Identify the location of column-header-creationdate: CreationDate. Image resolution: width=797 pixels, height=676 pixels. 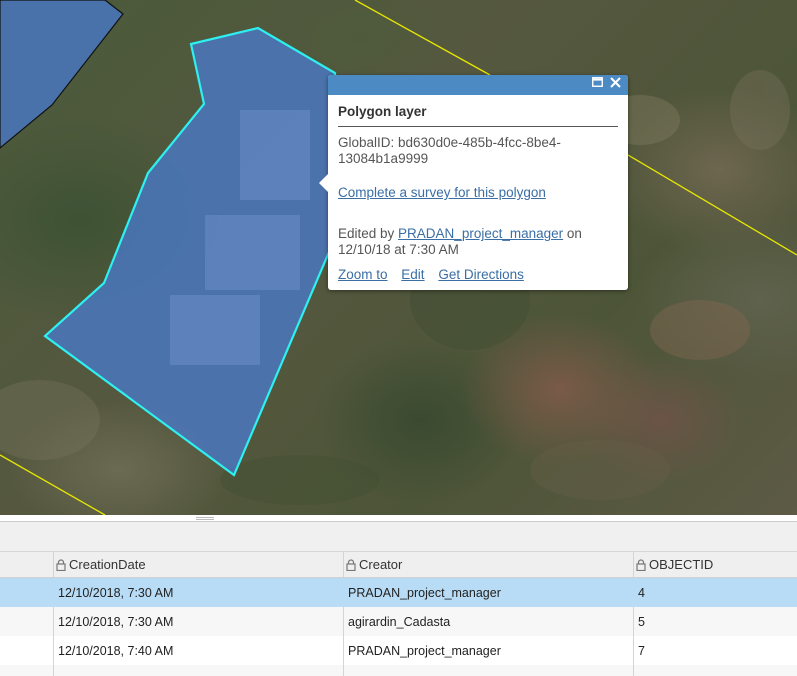
(198, 564).